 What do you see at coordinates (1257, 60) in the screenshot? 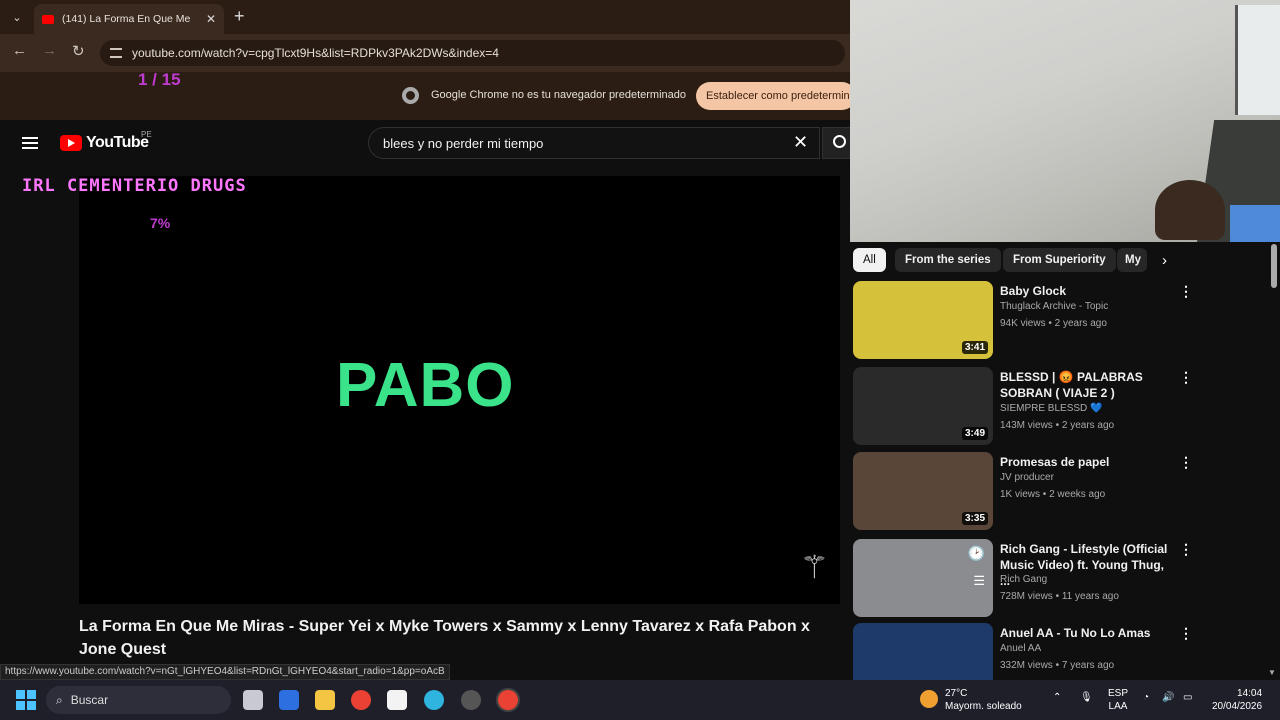
I see `webcam-window` at bounding box center [1257, 60].